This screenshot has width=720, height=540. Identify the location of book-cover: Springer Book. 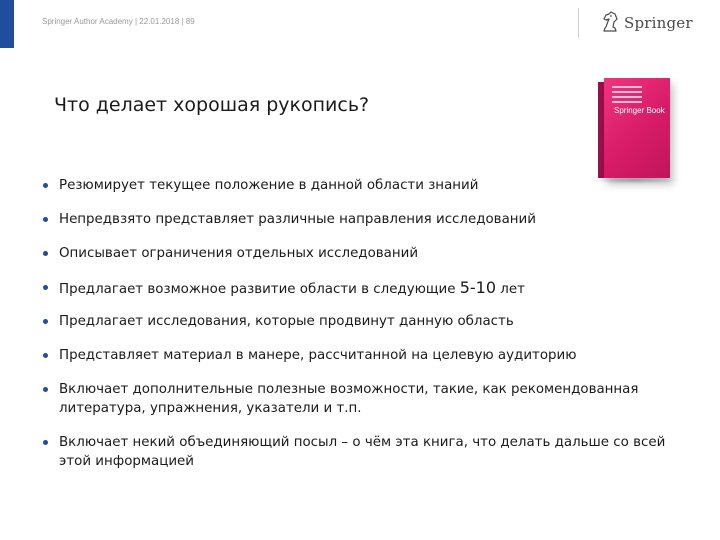
(637, 128).